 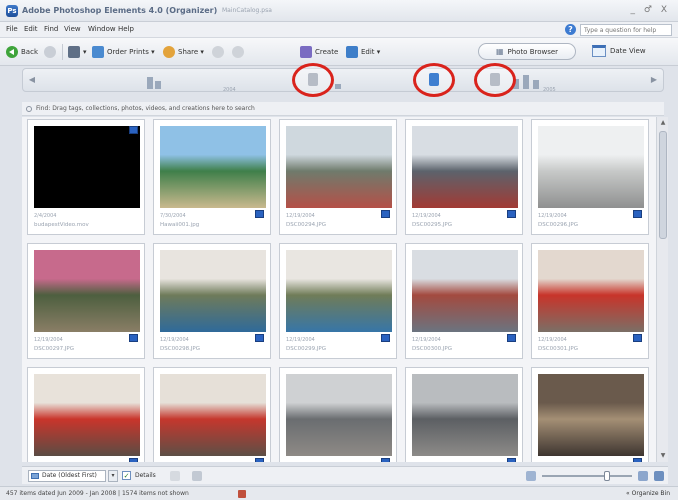 I want to click on rotate-right-button, so click(x=238, y=52).